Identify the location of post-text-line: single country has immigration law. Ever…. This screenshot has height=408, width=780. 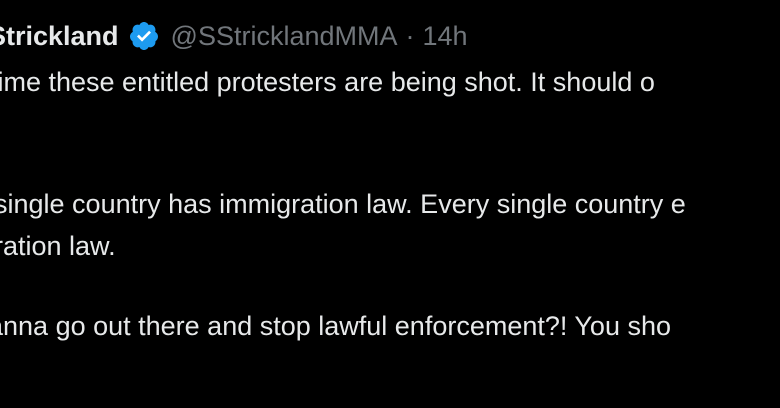
(343, 204).